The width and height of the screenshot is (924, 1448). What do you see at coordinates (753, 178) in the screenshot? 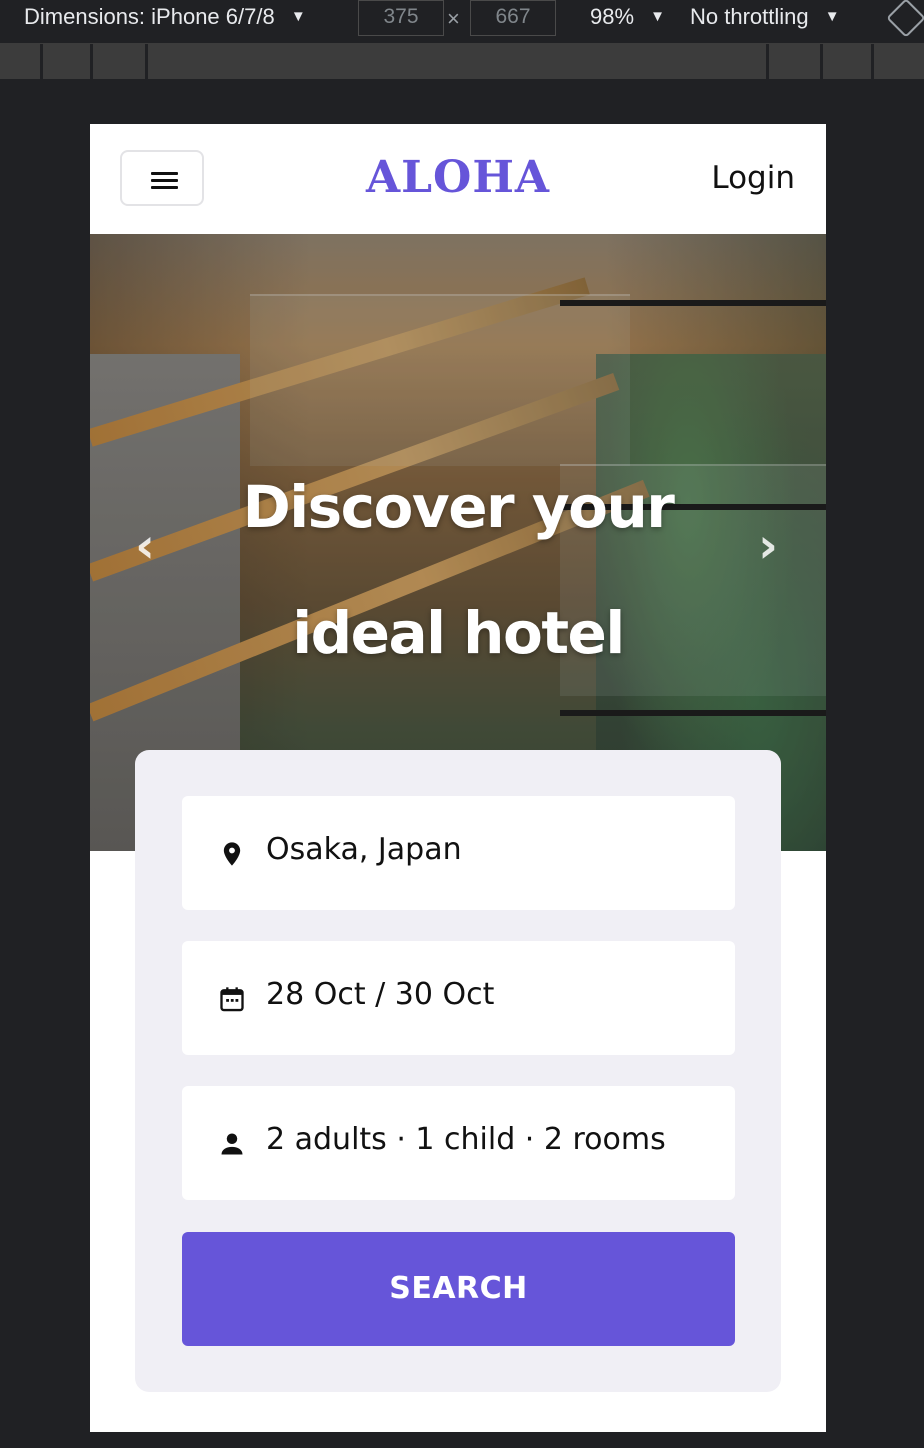
I see `login-link: Login` at bounding box center [753, 178].